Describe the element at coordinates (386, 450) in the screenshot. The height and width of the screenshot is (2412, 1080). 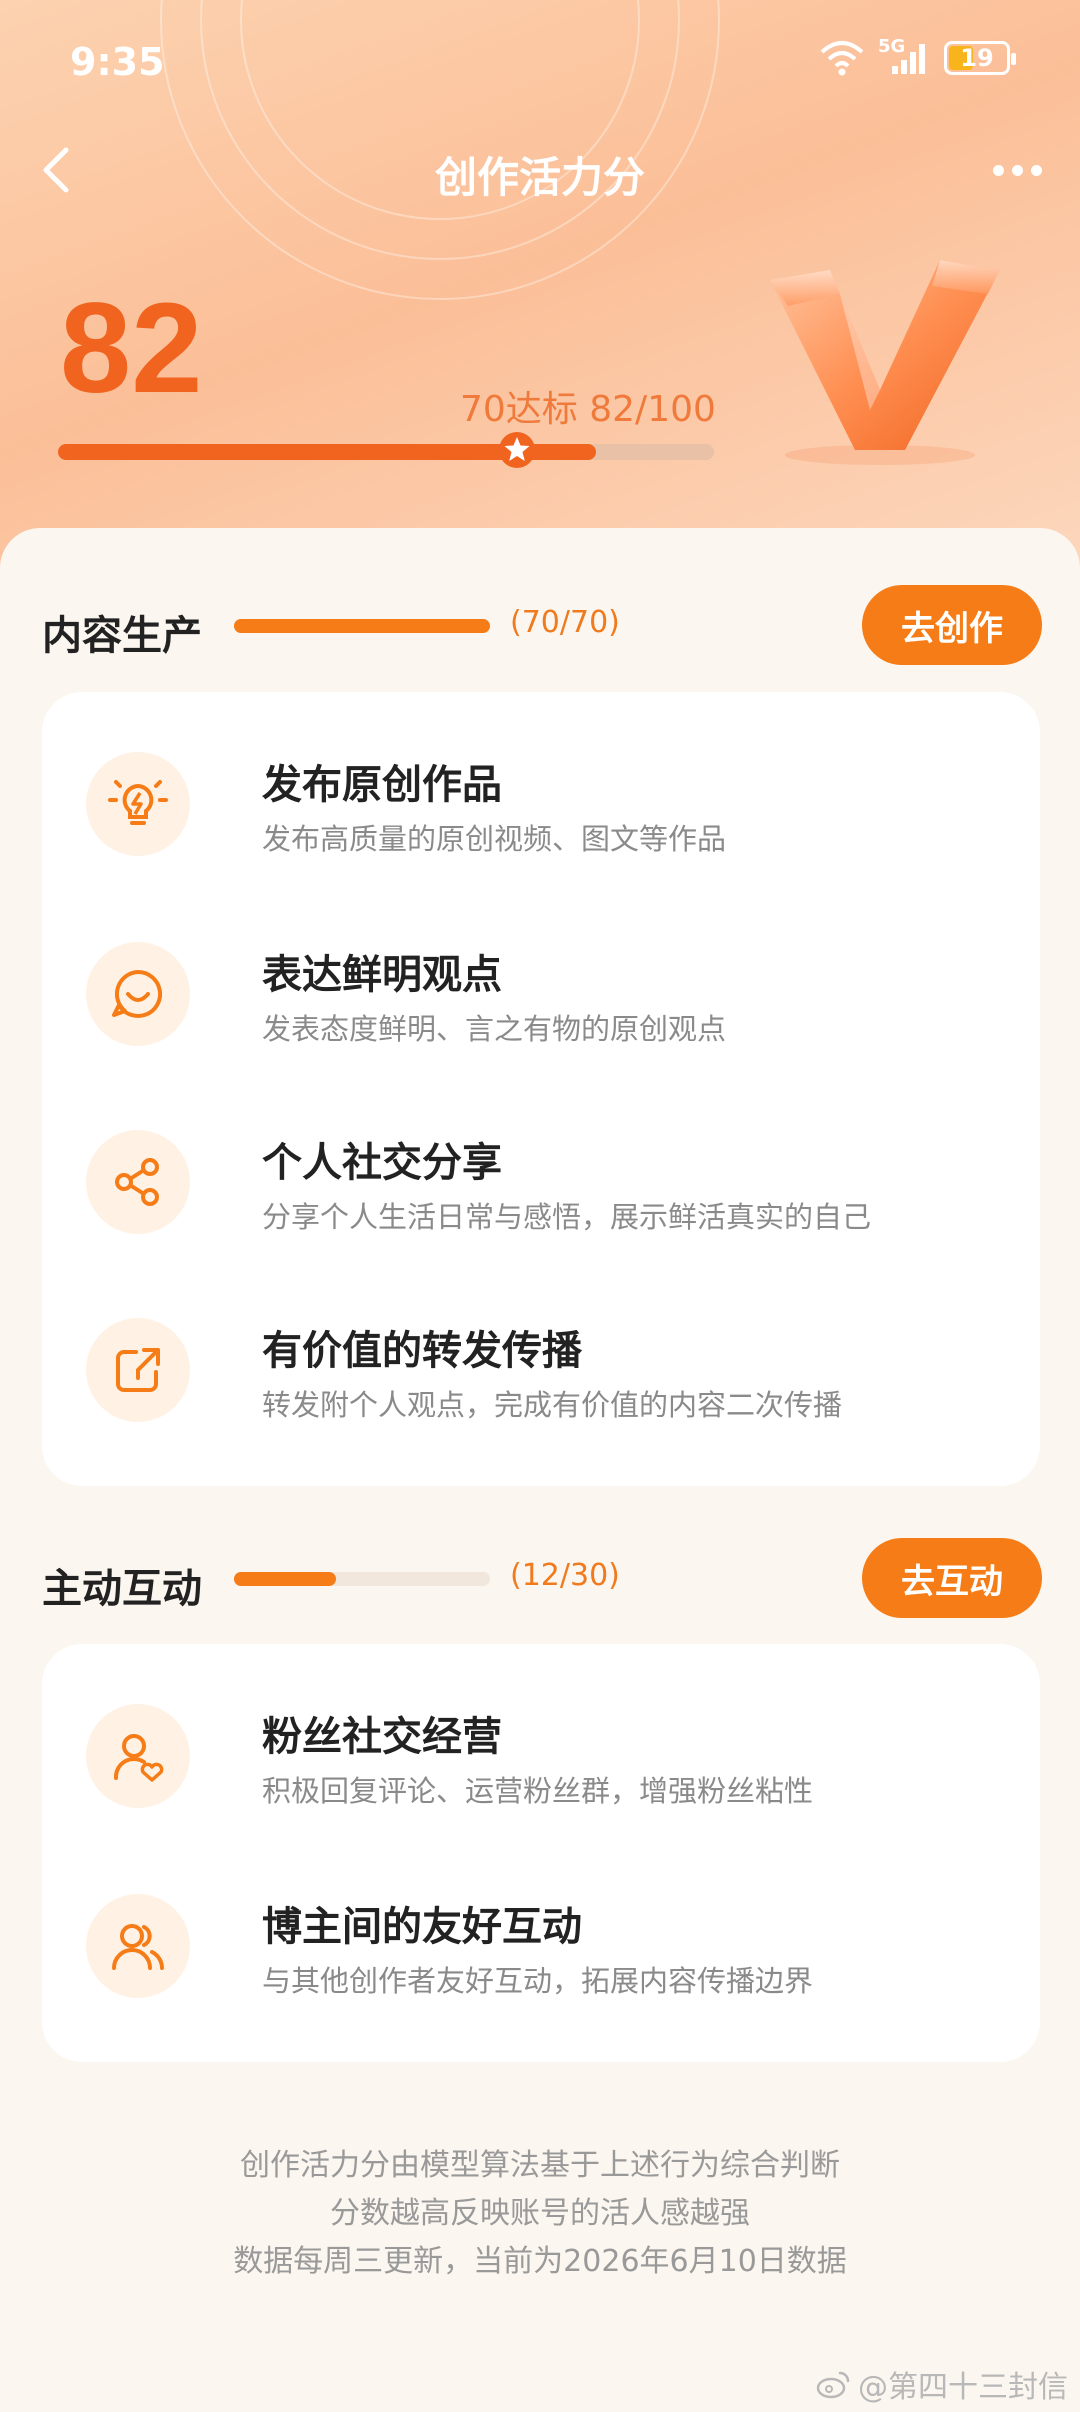
I see `score-progress-bar` at that location.